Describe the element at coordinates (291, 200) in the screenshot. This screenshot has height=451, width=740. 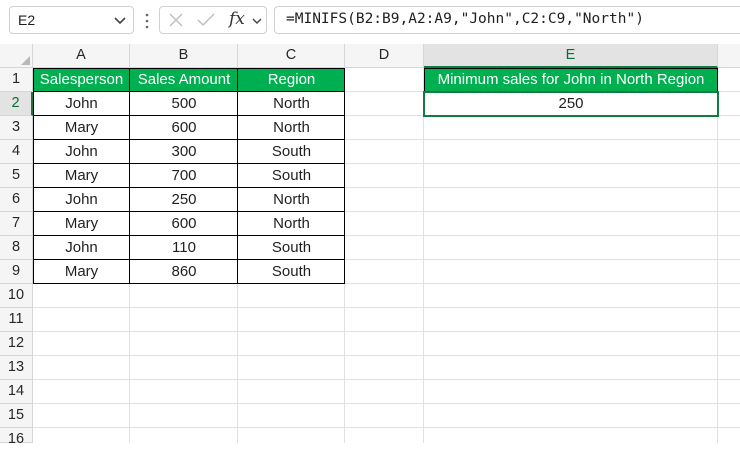
I see `cell-c6: North` at that location.